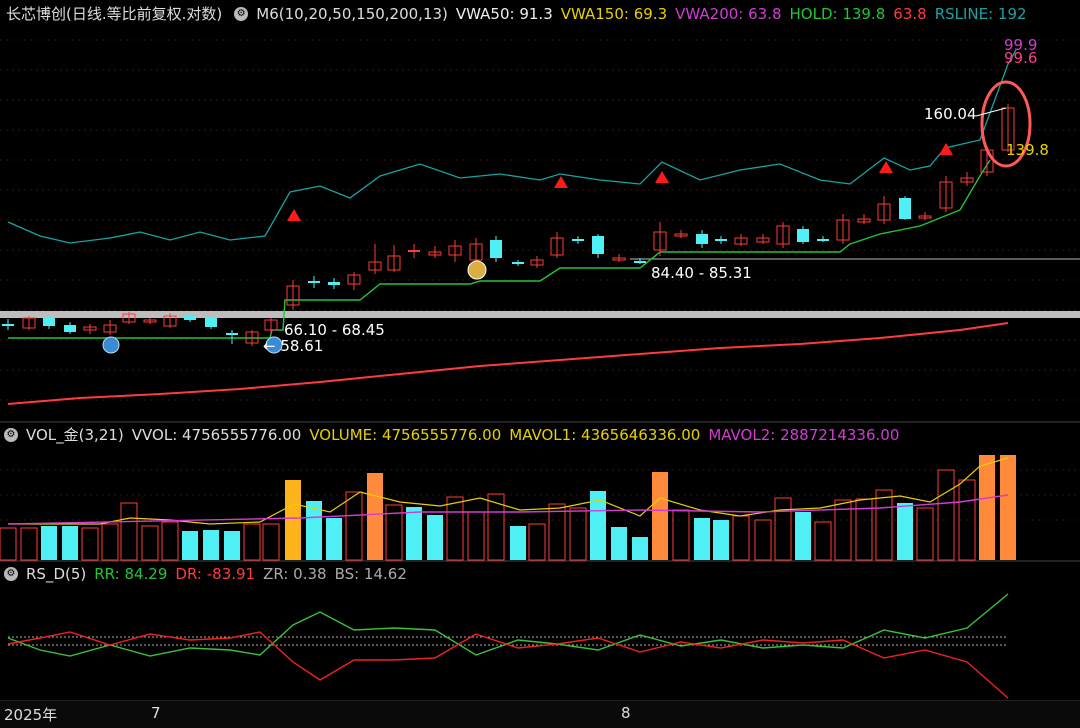  I want to click on money-bag-icon, so click(477, 270).